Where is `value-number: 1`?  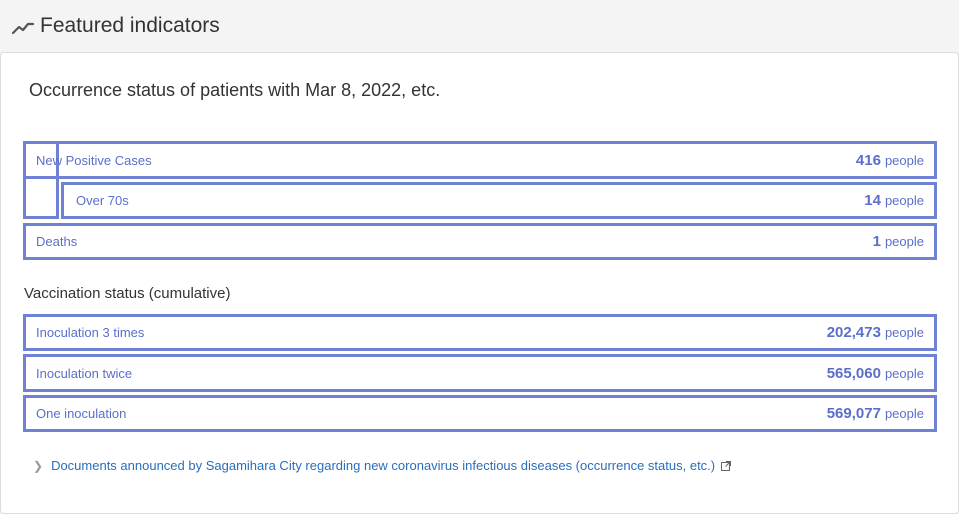 value-number: 1 is located at coordinates (876, 241).